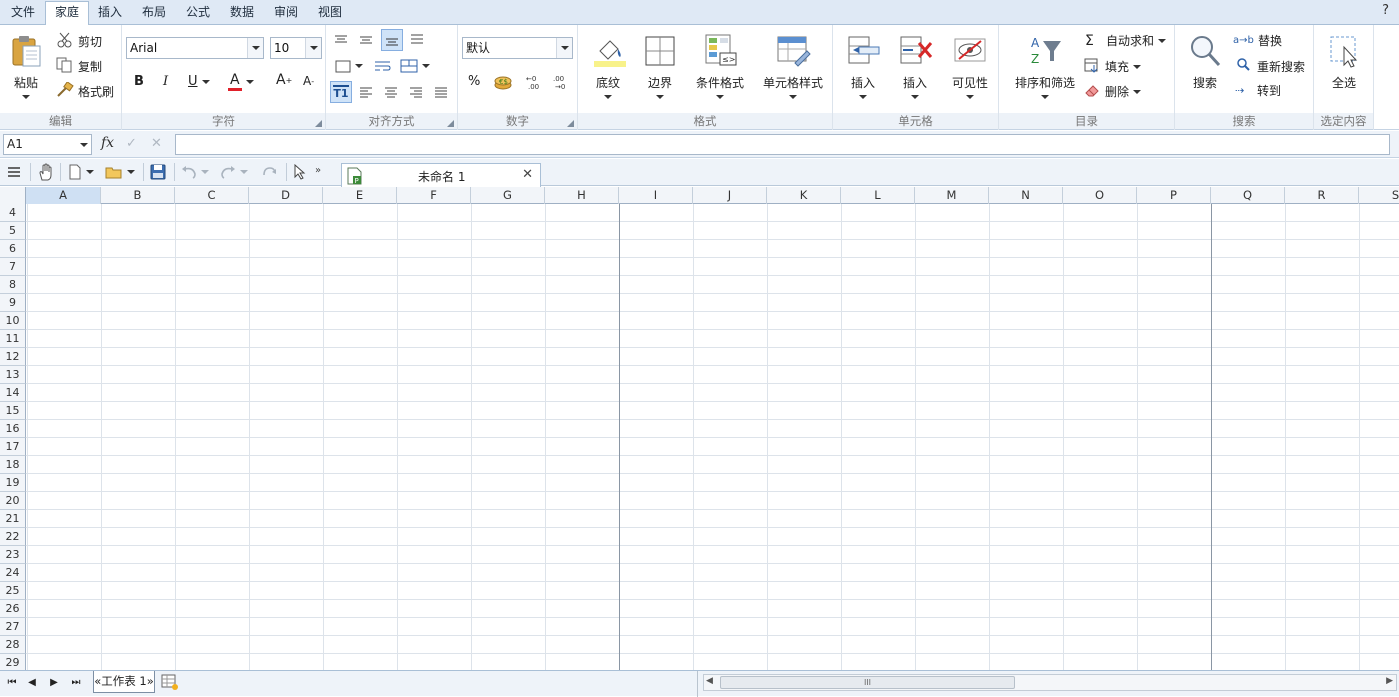 The height and width of the screenshot is (697, 1399). I want to click on formula-input, so click(782, 144).